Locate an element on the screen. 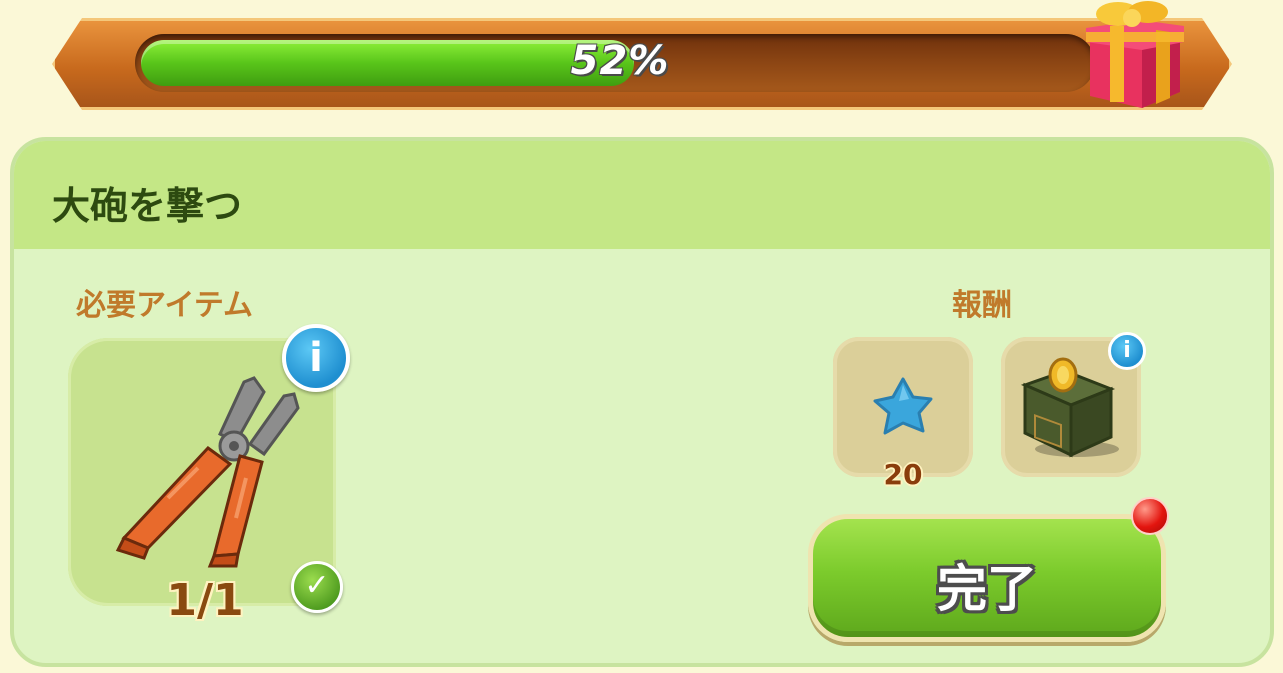 Image resolution: width=1283 pixels, height=673 pixels. reward-card-star is located at coordinates (903, 407).